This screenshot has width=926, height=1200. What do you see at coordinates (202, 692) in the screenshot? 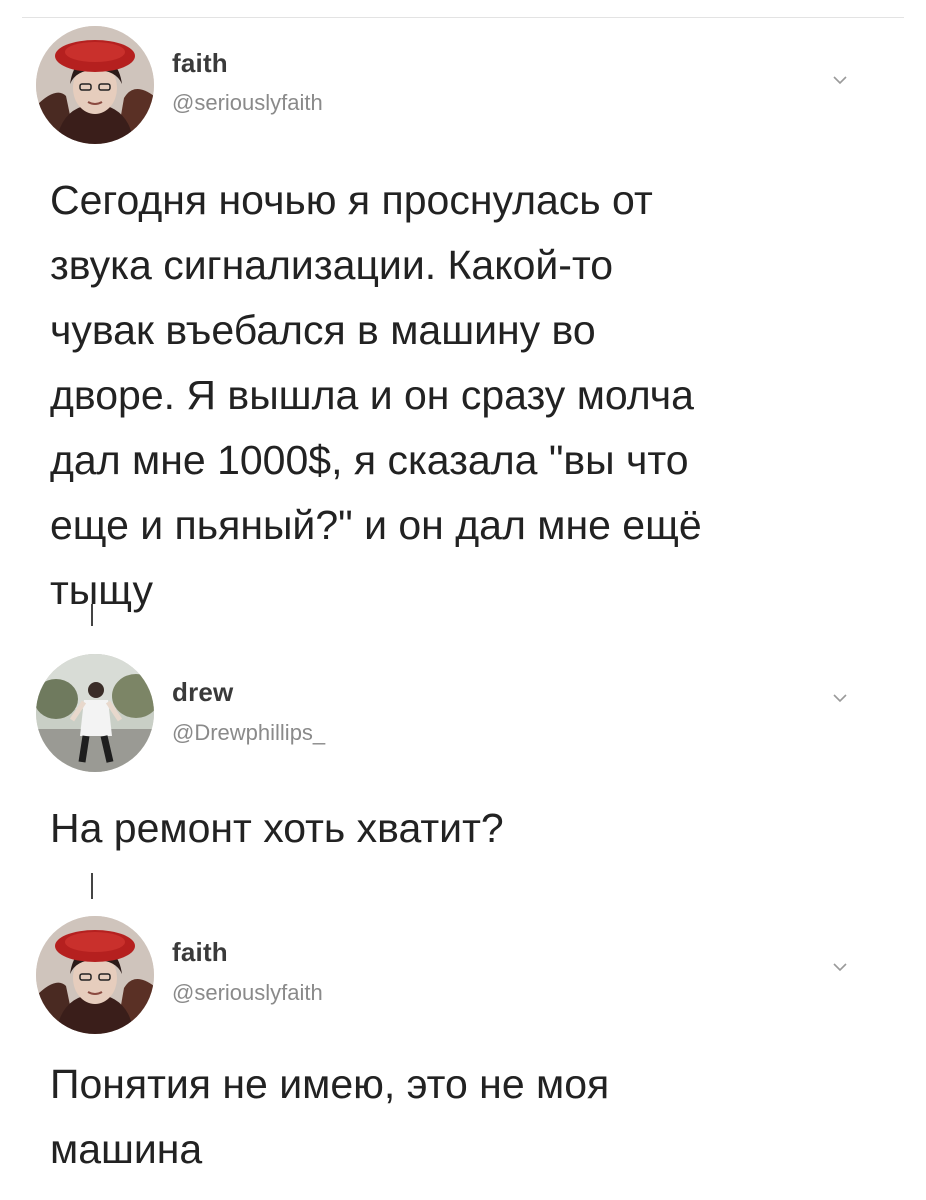
I see `user-name: drew` at bounding box center [202, 692].